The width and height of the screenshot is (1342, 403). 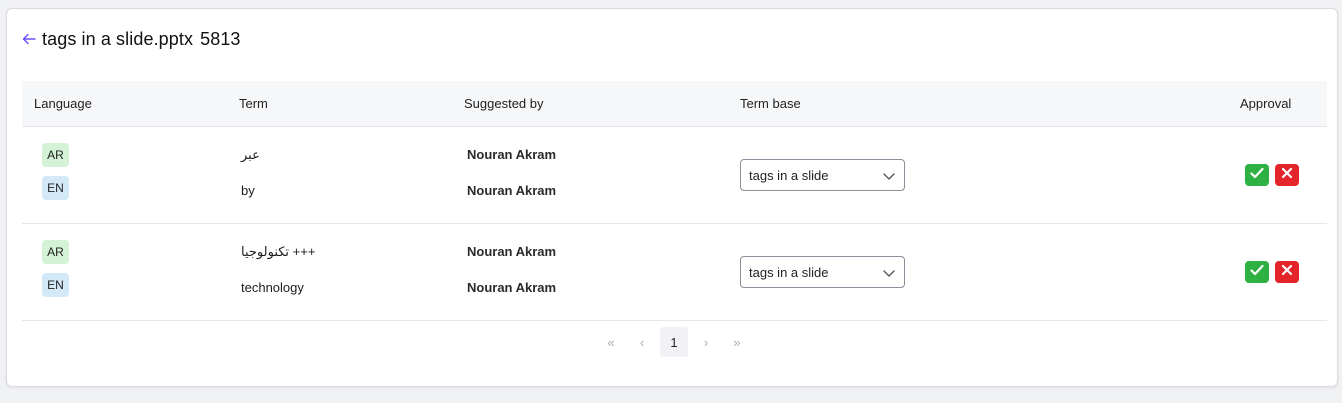 What do you see at coordinates (706, 342) in the screenshot?
I see `next-page-button: ›` at bounding box center [706, 342].